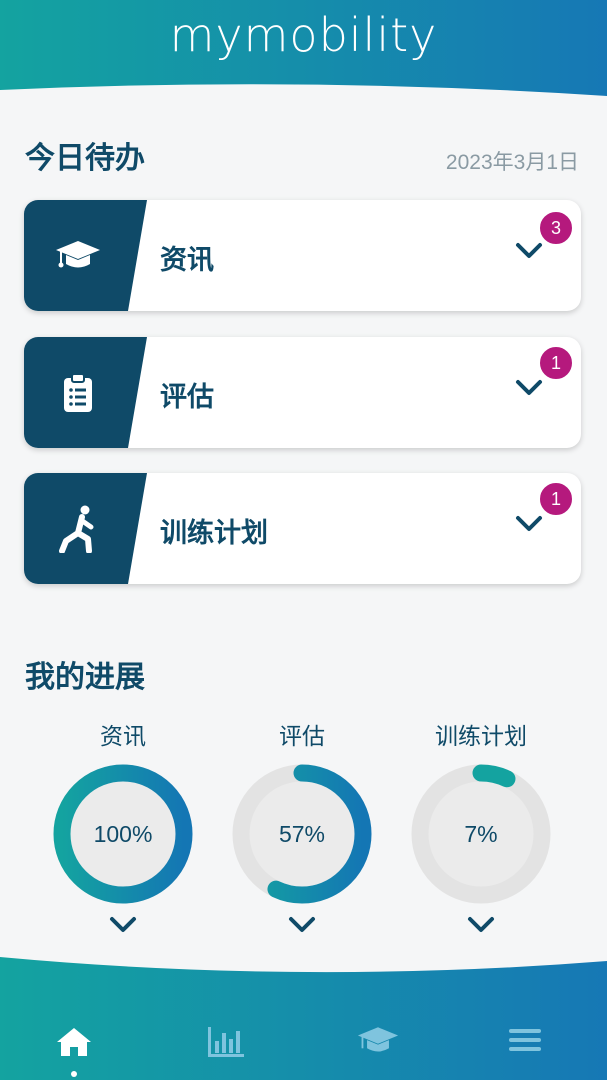 This screenshot has width=607, height=1080. Describe the element at coordinates (78, 393) in the screenshot. I see `clipboard-list-icon` at that location.